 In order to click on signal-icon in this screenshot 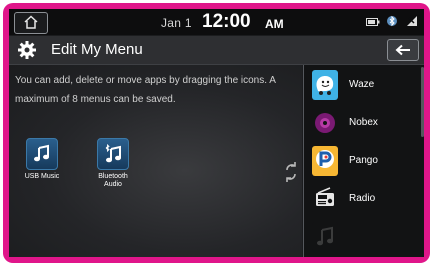, I will do `click(412, 23)`.